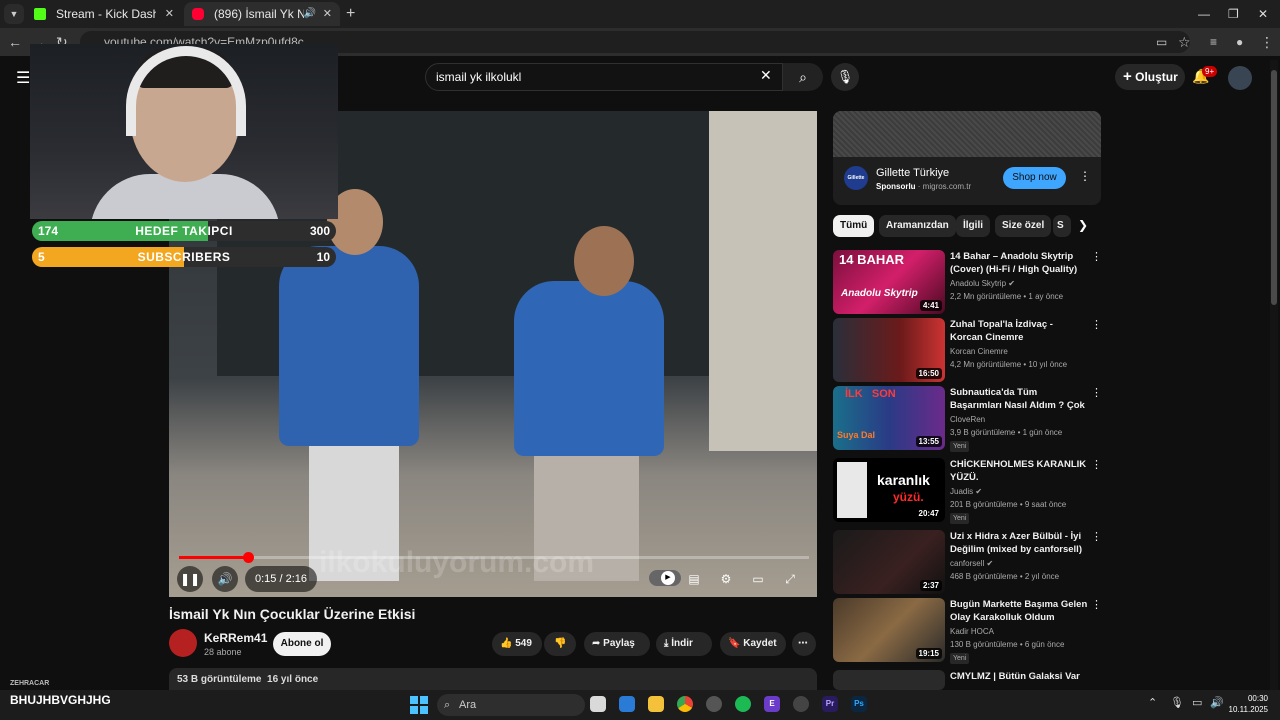  Describe the element at coordinates (1248, 704) in the screenshot. I see `system-clock: 00:30 10.11.2025` at that location.